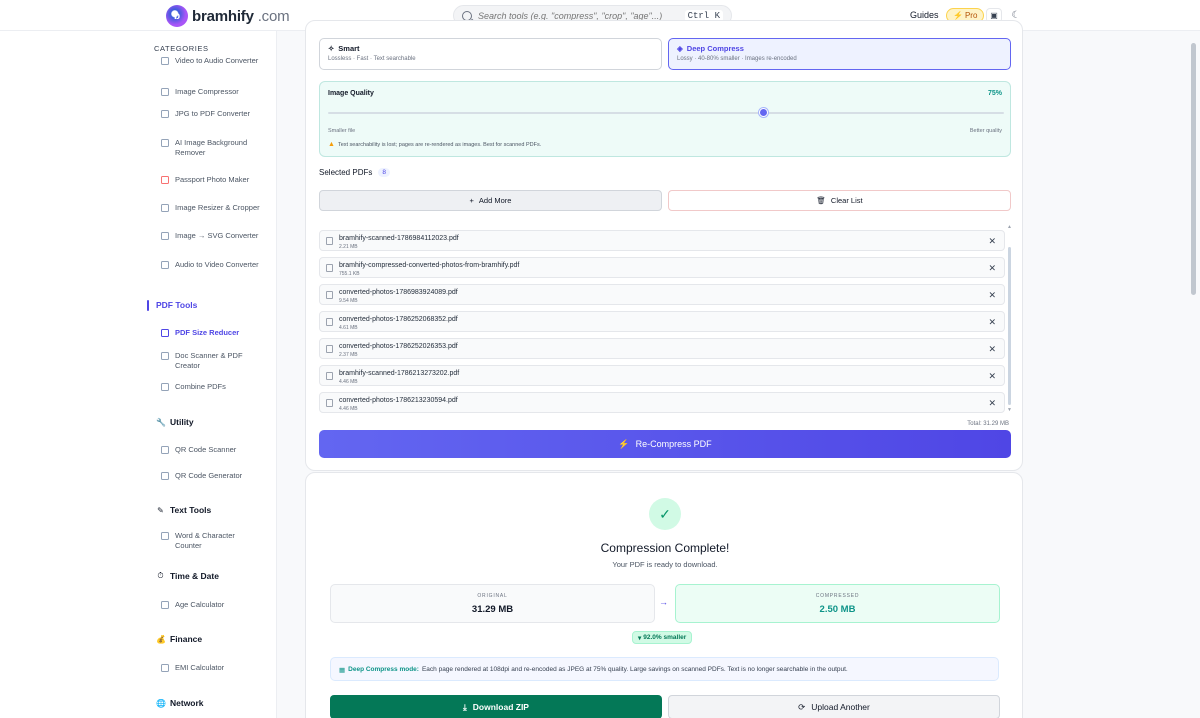 This screenshot has height=718, width=1200. What do you see at coordinates (496, 706) in the screenshot?
I see `download-zip-button: ⤓ Download ZIP` at bounding box center [496, 706].